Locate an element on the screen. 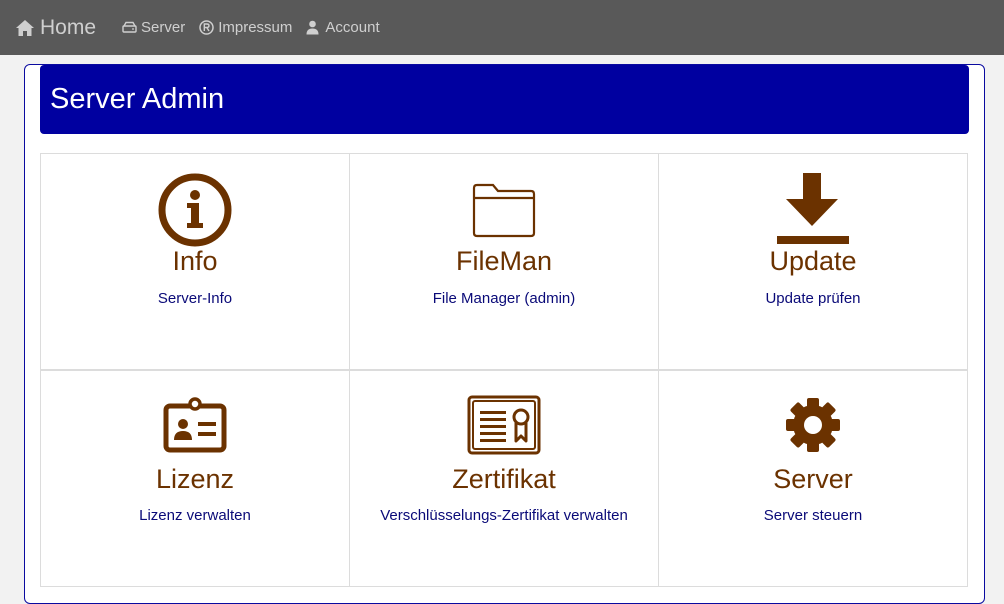 This screenshot has width=1004, height=604. id-badge-icon is located at coordinates (195, 425).